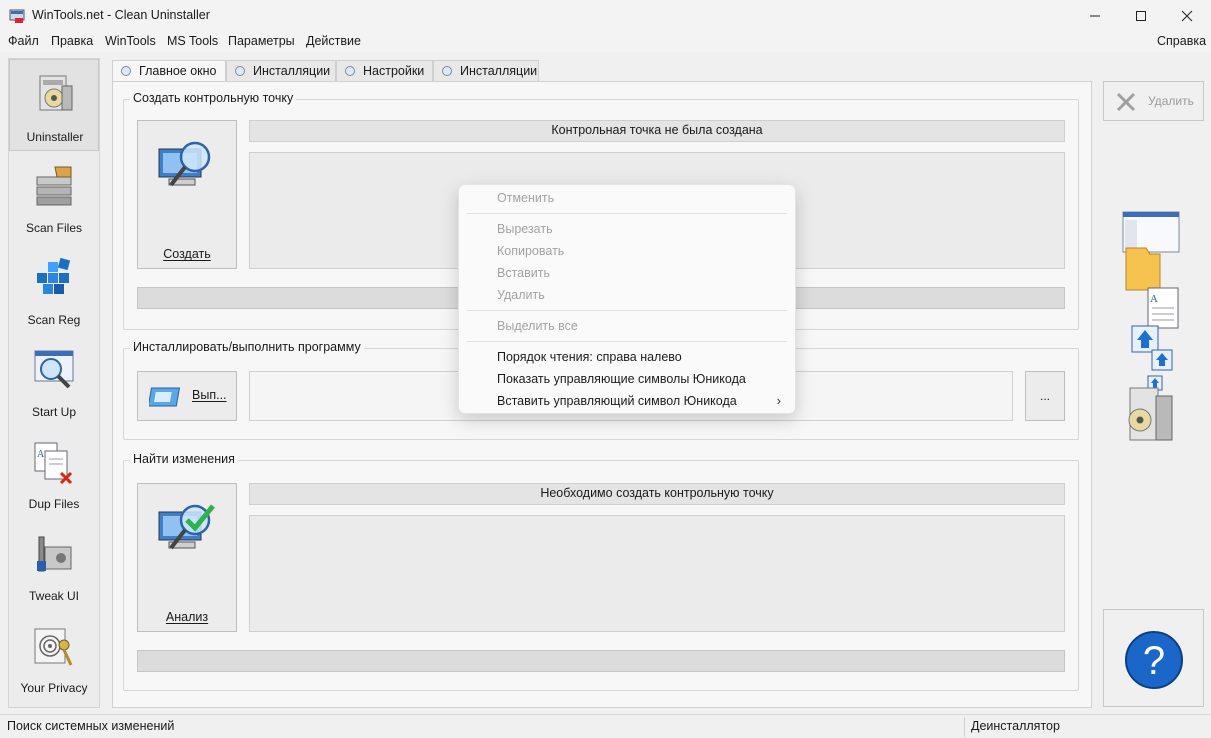 This screenshot has width=1211, height=738. I want to click on delete-button: Удалить, so click(1153, 101).